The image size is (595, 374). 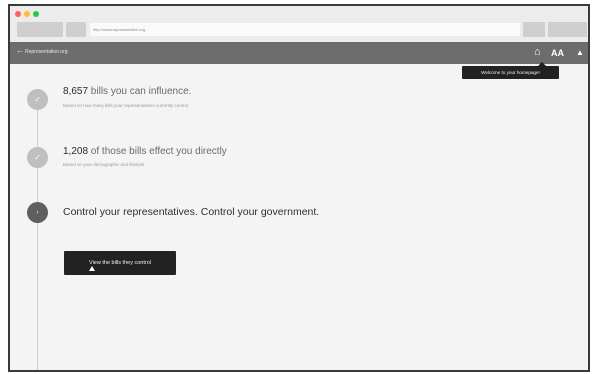 I want to click on app-bar: ← Representation.org ⌂ AA ▲, so click(x=299, y=53).